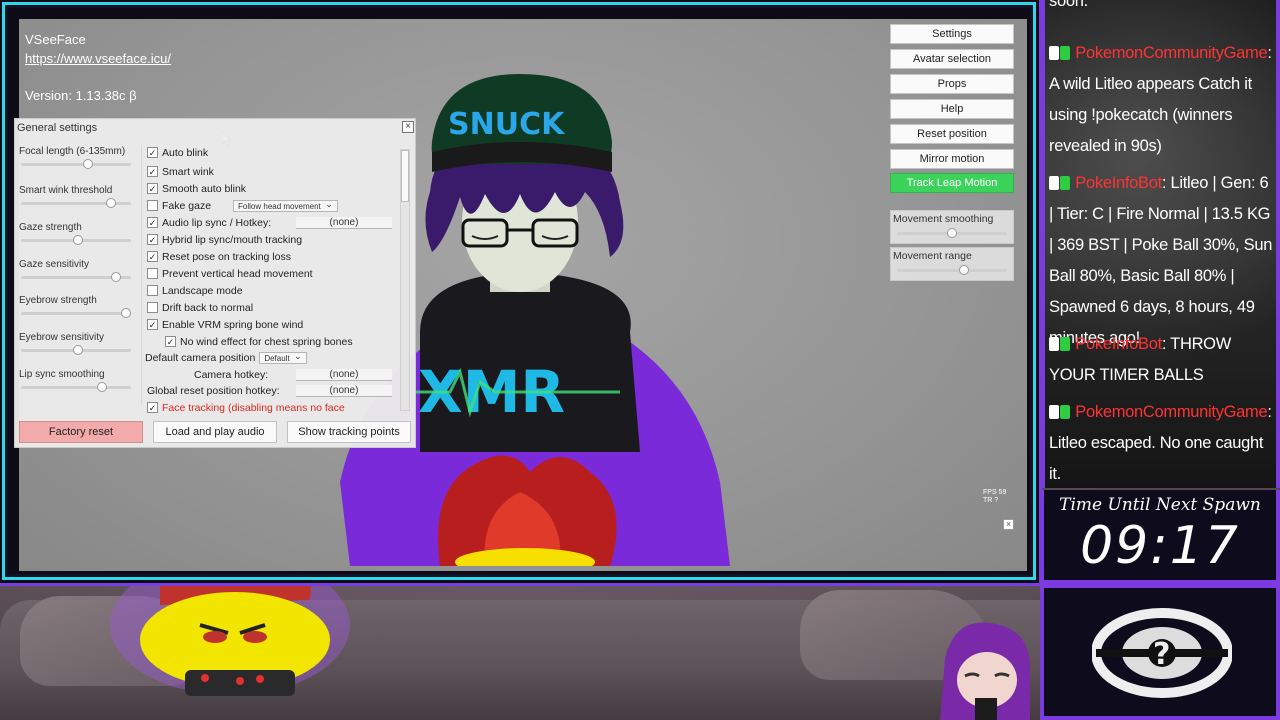 The height and width of the screenshot is (720, 1280). Describe the element at coordinates (226, 256) in the screenshot. I see `option-label: Reset pose on tracking loss` at that location.